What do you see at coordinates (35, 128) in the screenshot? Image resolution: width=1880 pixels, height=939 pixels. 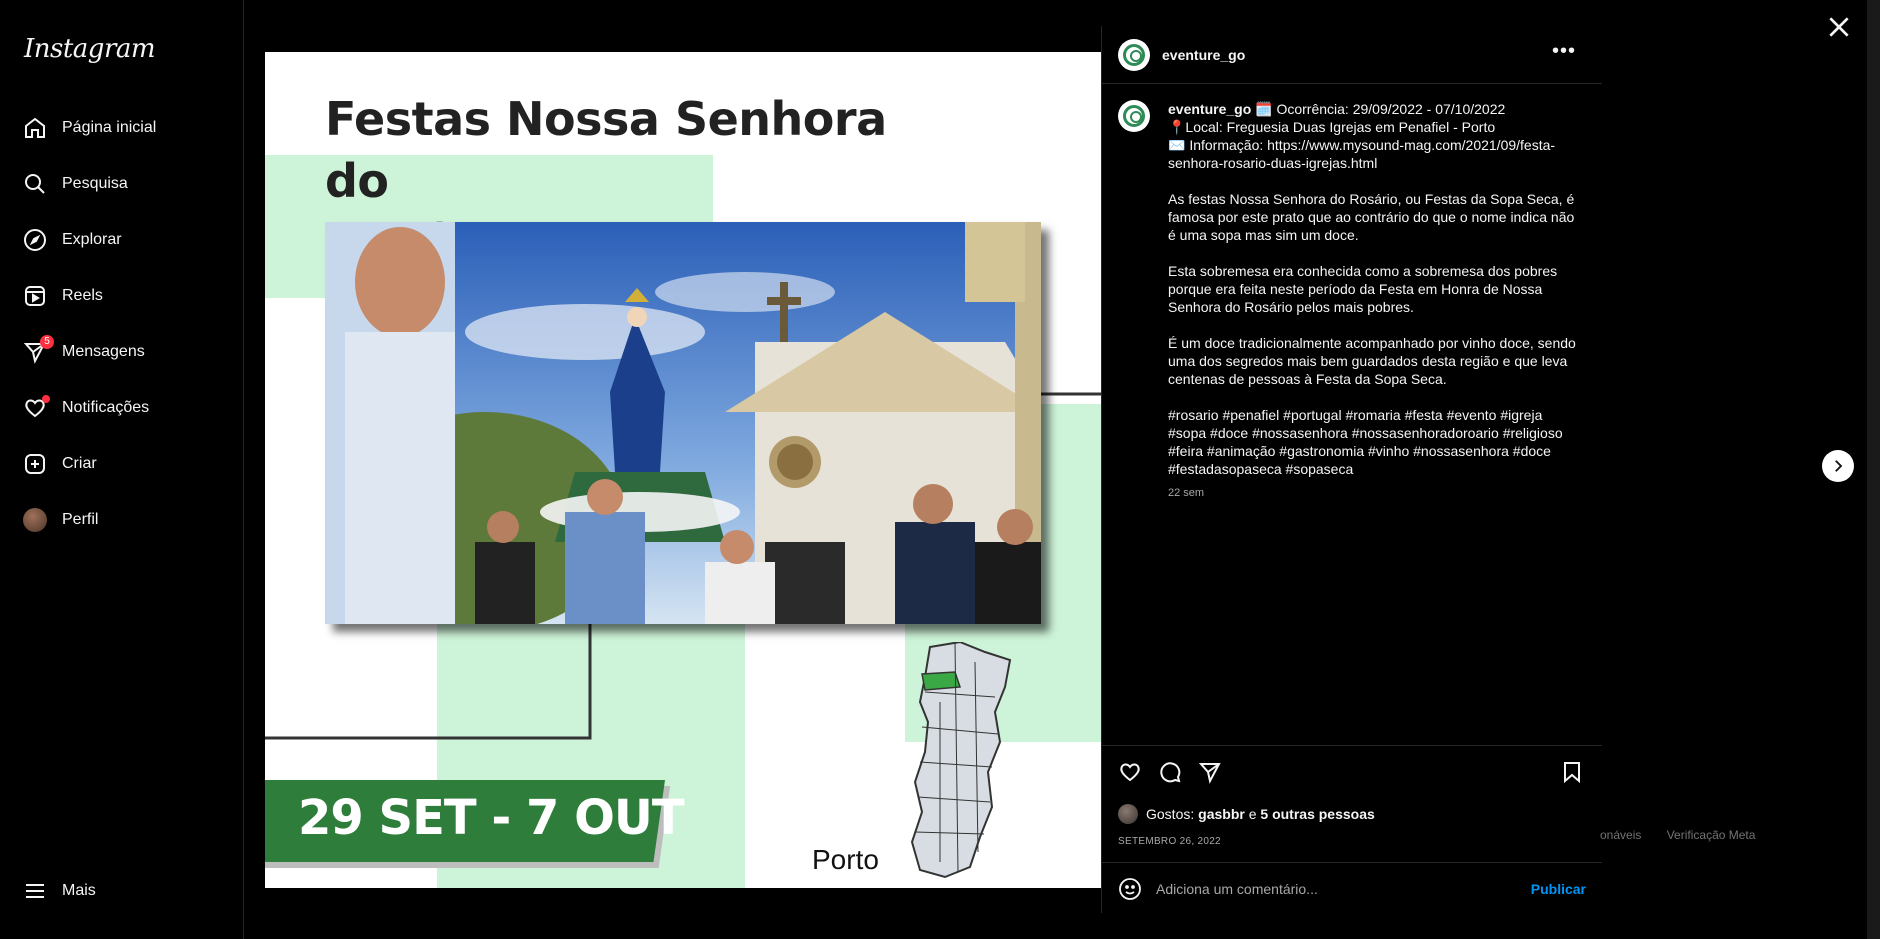 I see `home-icon` at bounding box center [35, 128].